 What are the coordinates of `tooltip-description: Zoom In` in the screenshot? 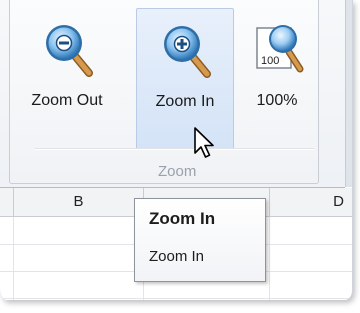 It's located at (177, 256).